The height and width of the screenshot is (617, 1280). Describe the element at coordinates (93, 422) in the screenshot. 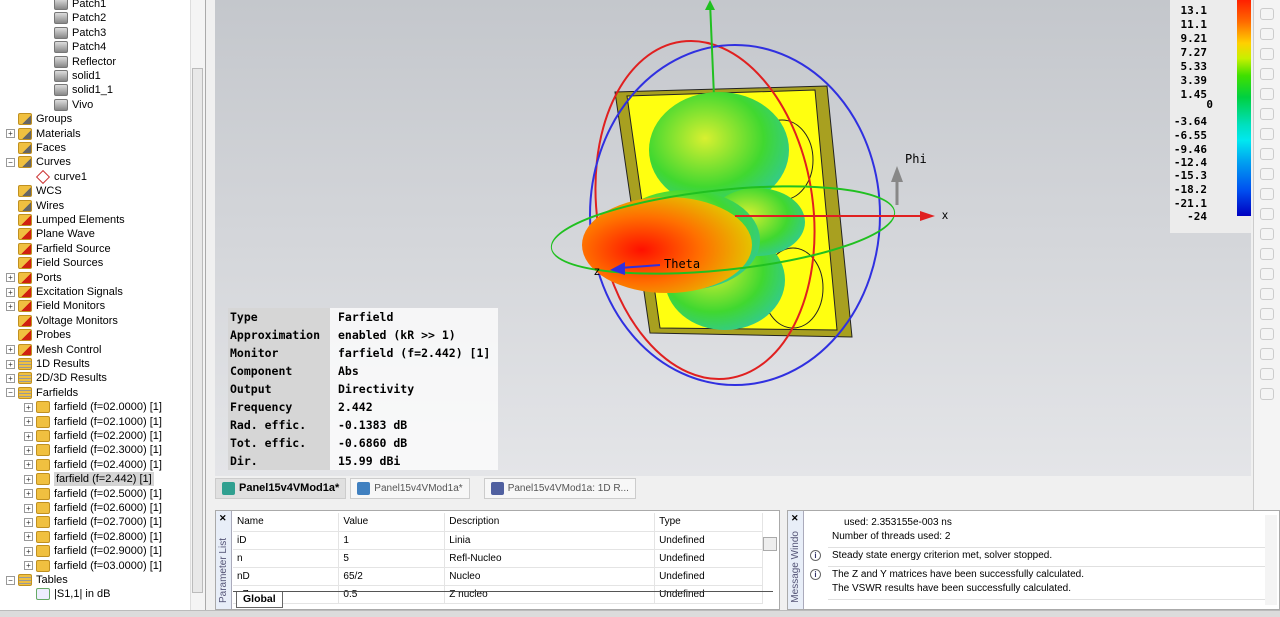

I see `tree-item: + farfield (f=02.1000) [1]` at that location.